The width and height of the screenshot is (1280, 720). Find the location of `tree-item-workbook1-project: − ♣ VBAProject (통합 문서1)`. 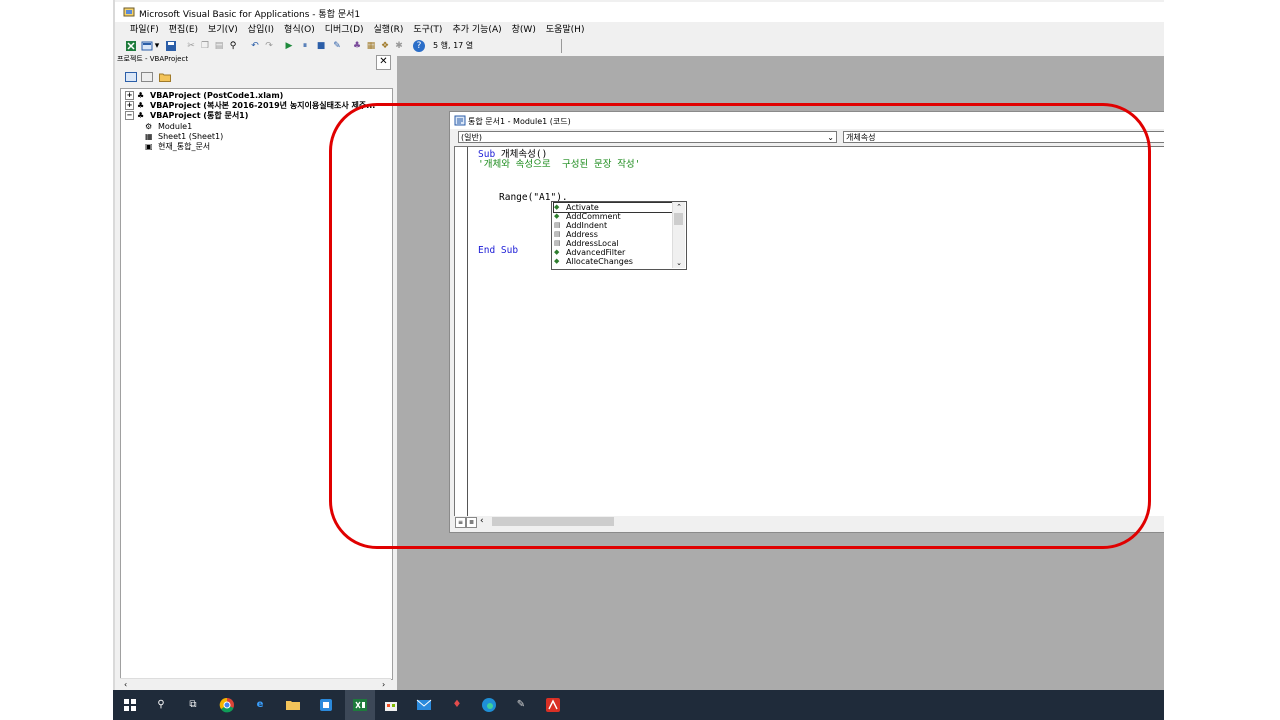

tree-item-workbook1-project: − ♣ VBAProject (통합 문서1) is located at coordinates (186, 116).